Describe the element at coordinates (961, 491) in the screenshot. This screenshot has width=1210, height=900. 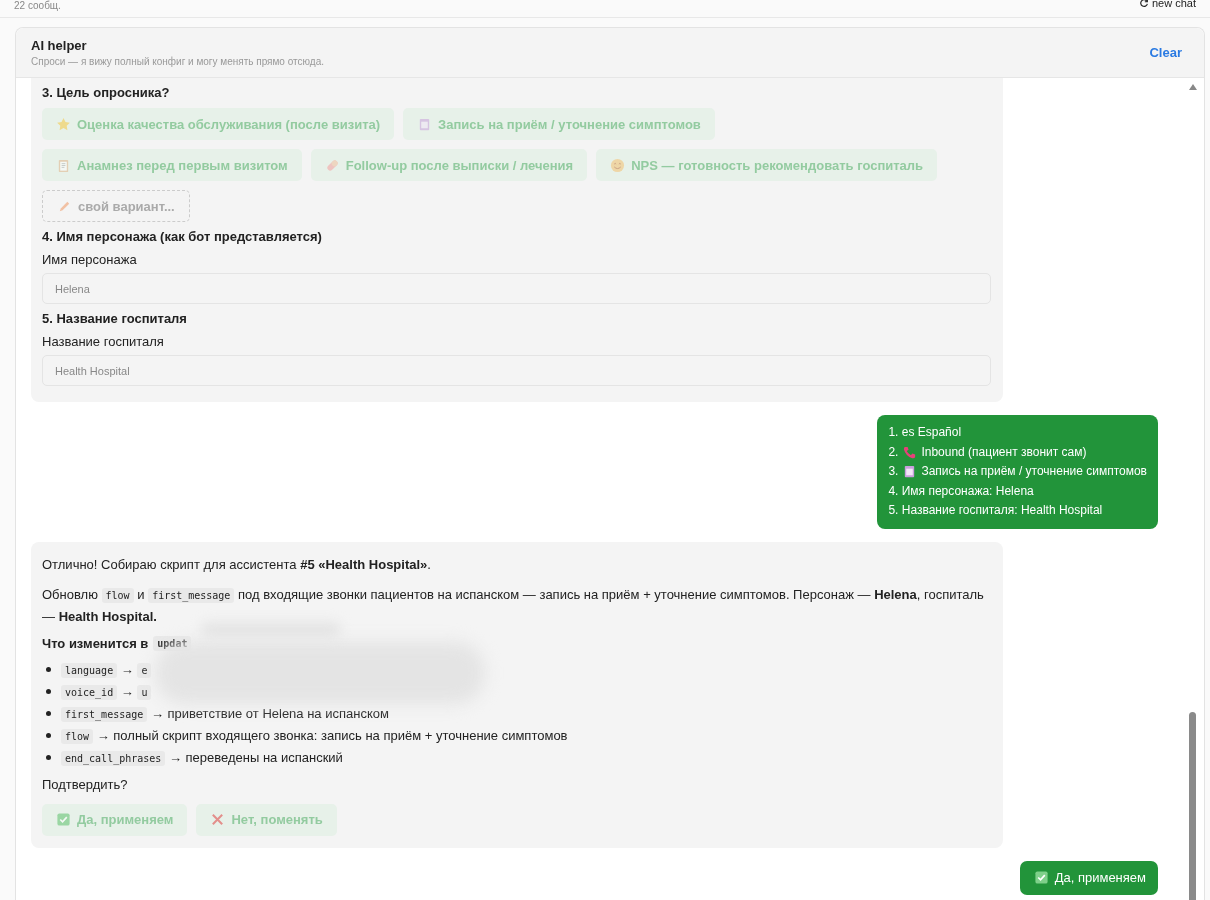
I see `answer-line: 4. Имя персонажа: Helena` at that location.